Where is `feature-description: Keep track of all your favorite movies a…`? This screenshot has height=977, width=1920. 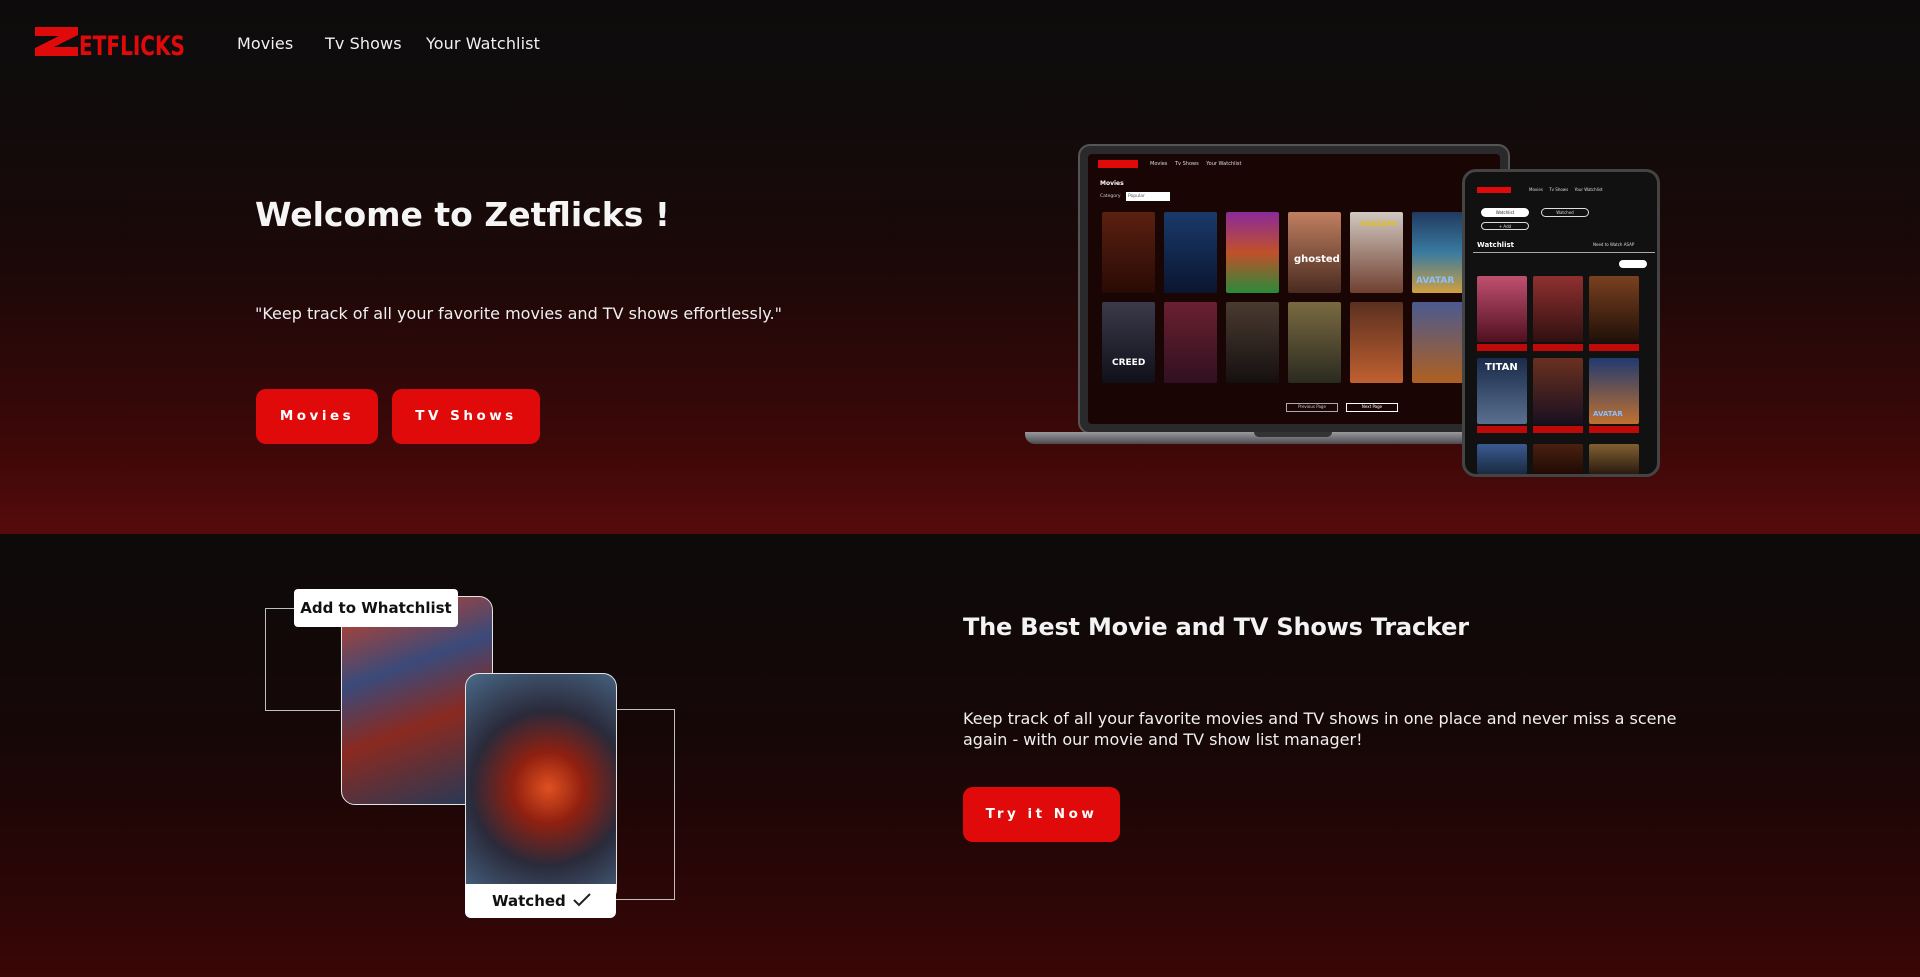 feature-description: Keep track of all your favorite movies a… is located at coordinates (1320, 729).